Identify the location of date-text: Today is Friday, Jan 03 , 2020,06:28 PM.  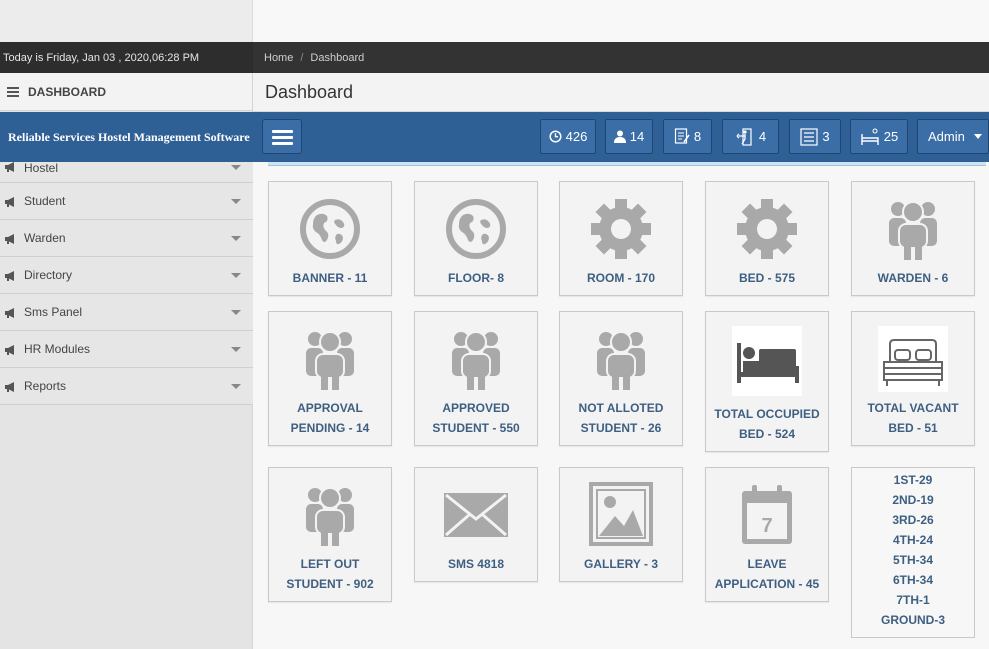
(101, 58).